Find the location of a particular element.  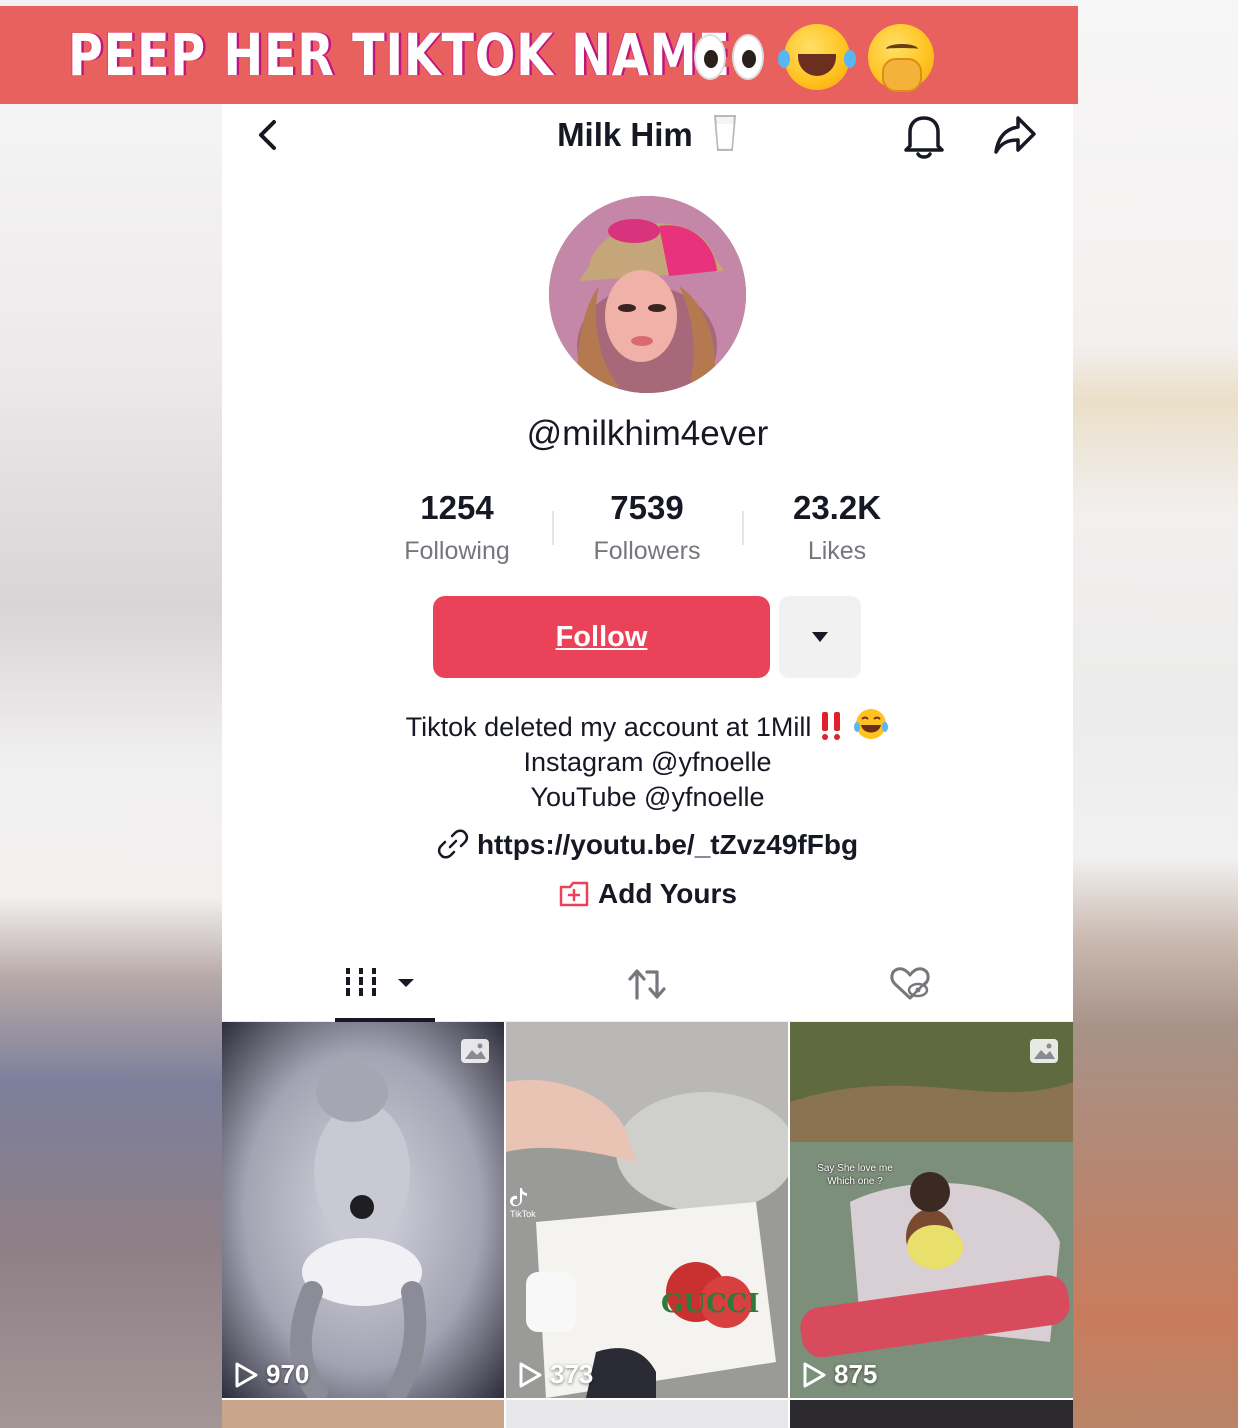

tiktok-watermark-text: TikTok is located at coordinates (523, 1214).